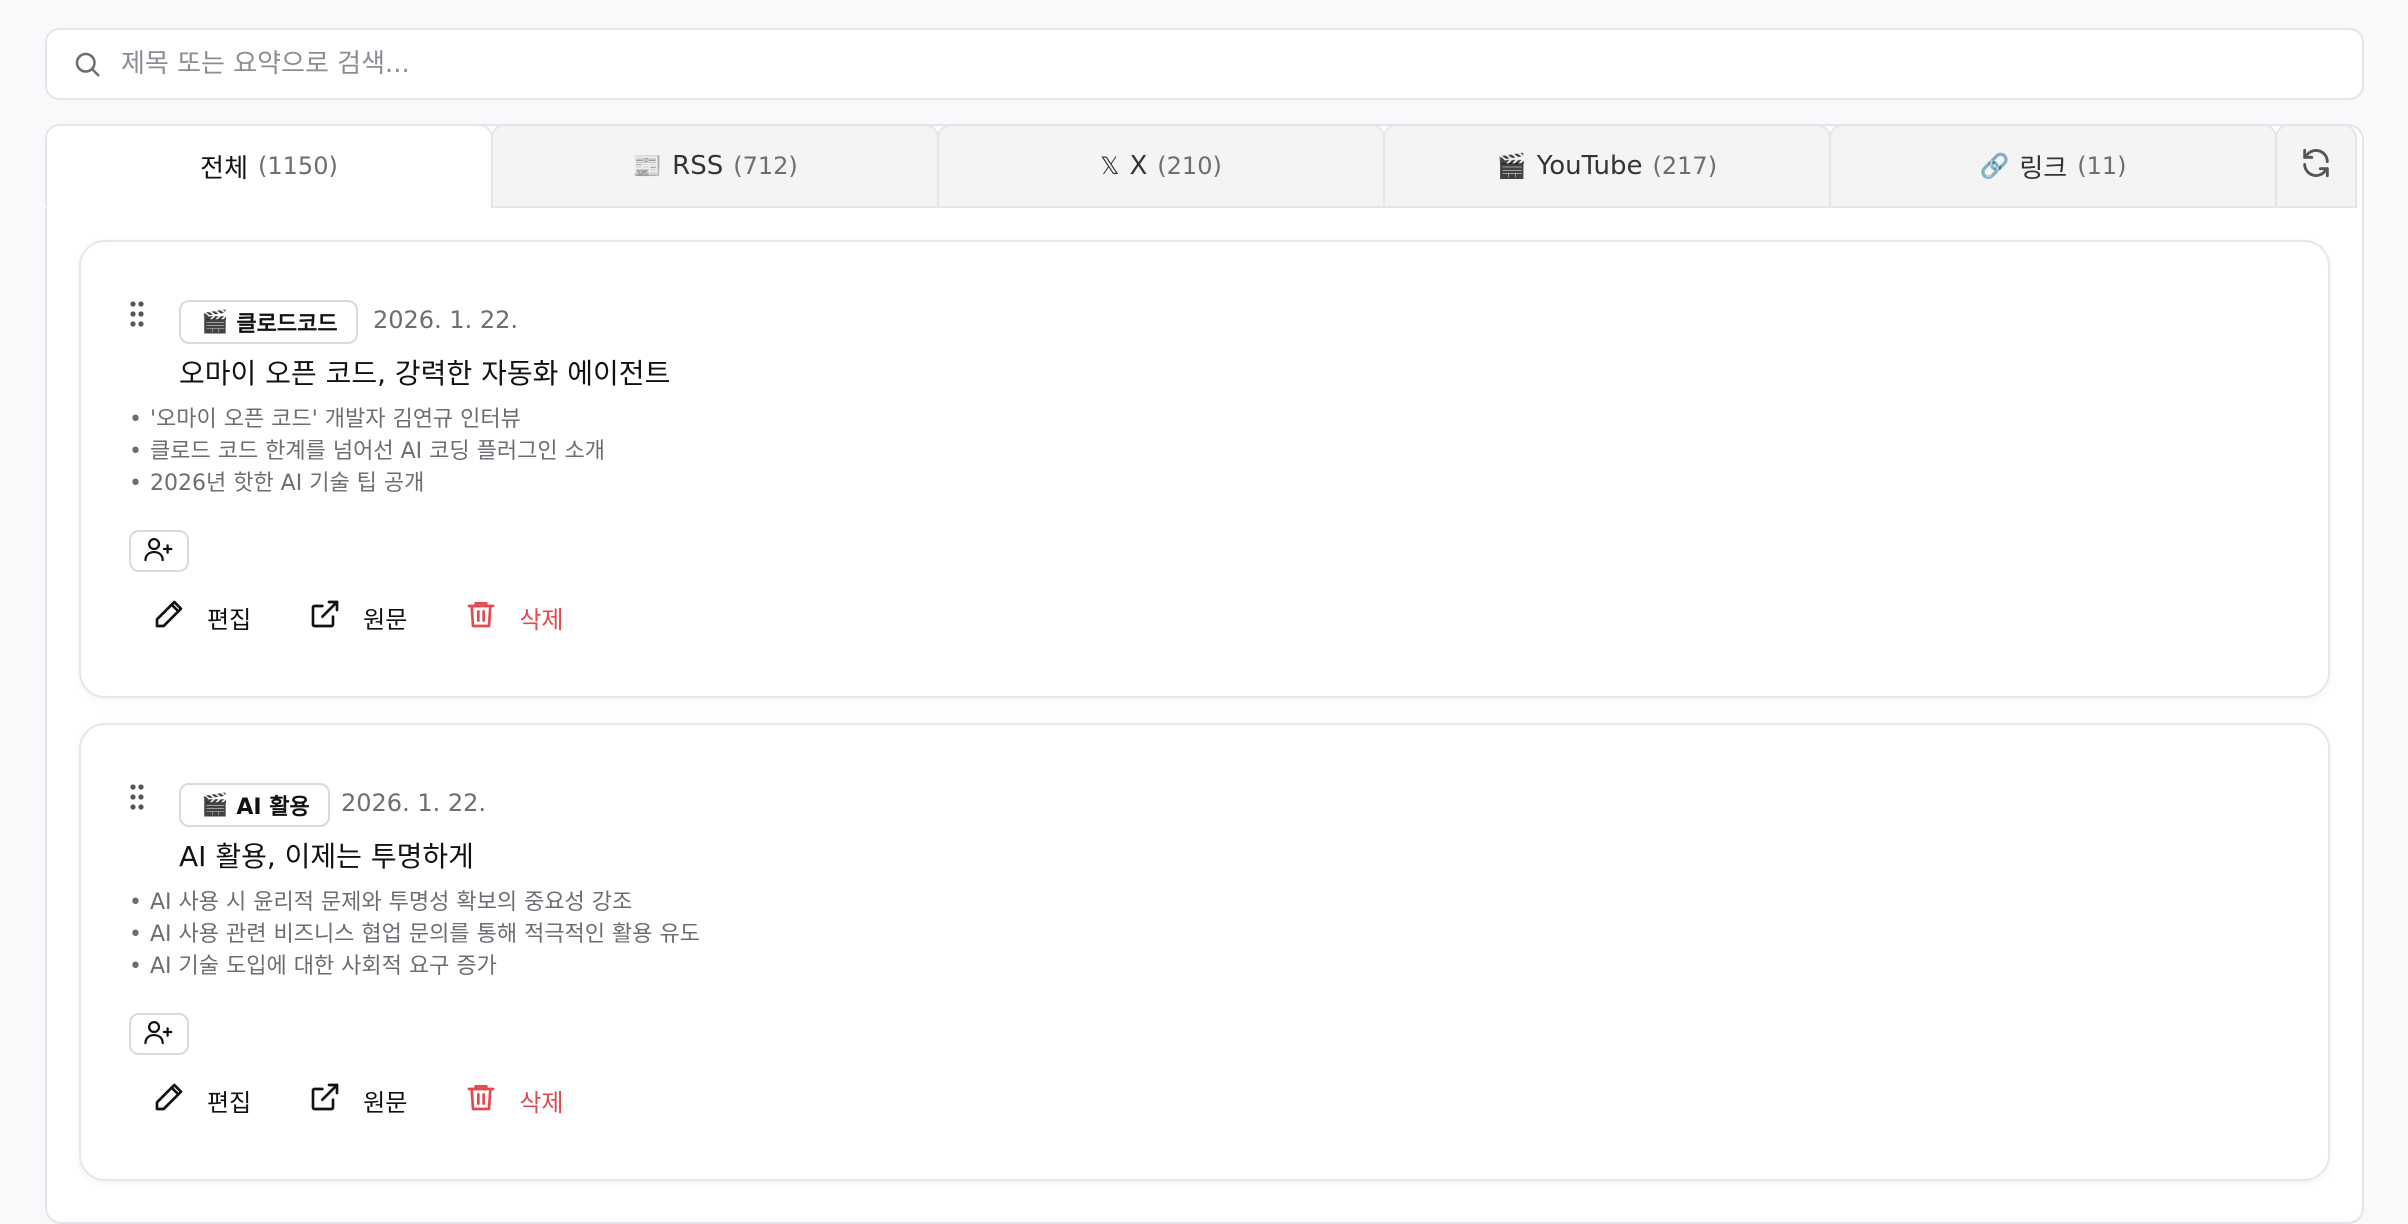 The height and width of the screenshot is (1224, 2408). I want to click on search-input, so click(1219, 64).